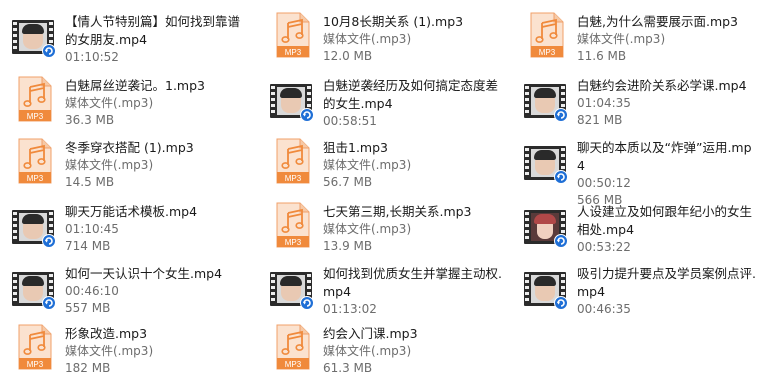 The width and height of the screenshot is (776, 389). Describe the element at coordinates (135, 85) in the screenshot. I see `file-name: 白魅屌丝逆袭记。1.mp3` at that location.